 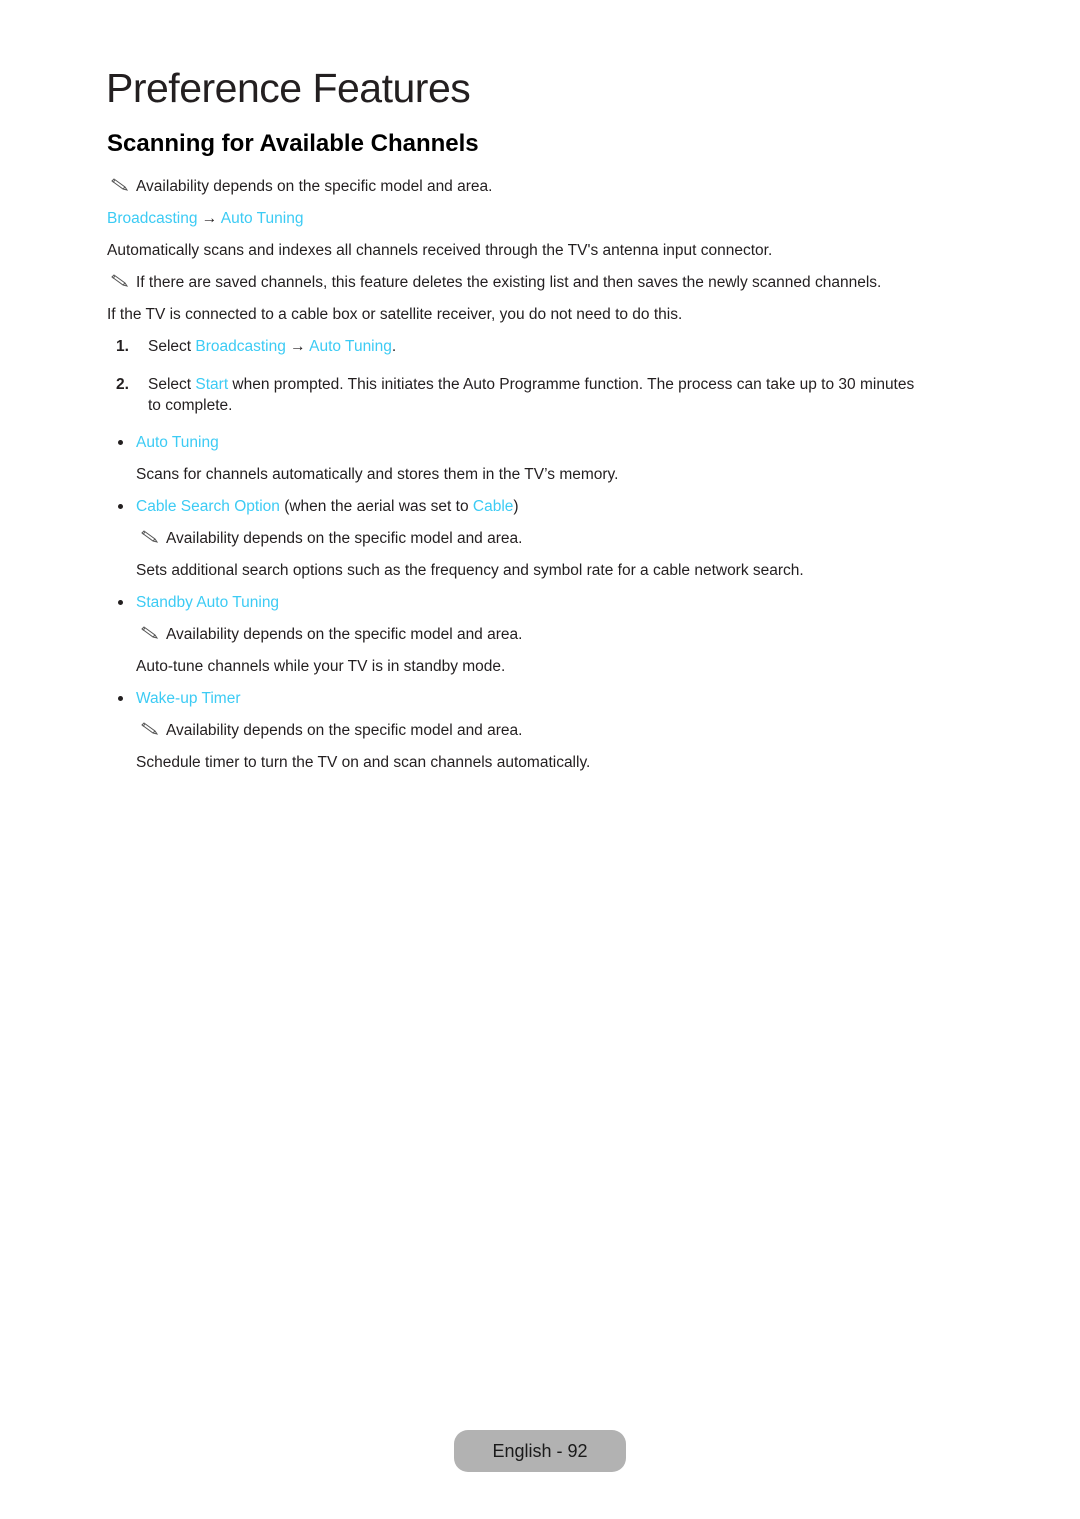 I want to click on page-number-badge: English - 92, so click(x=540, y=1451).